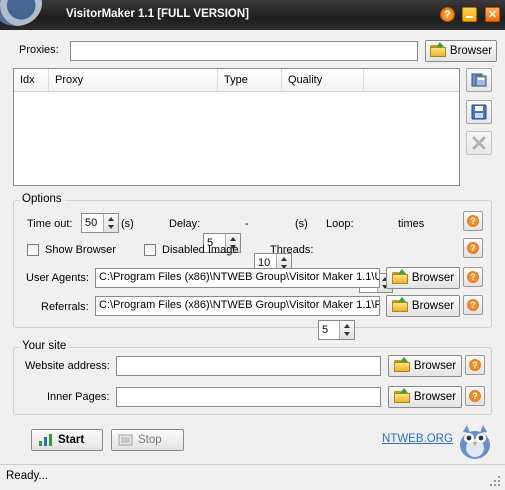 The height and width of the screenshot is (490, 505). What do you see at coordinates (250, 80) in the screenshot?
I see `column-header-type: Type` at bounding box center [250, 80].